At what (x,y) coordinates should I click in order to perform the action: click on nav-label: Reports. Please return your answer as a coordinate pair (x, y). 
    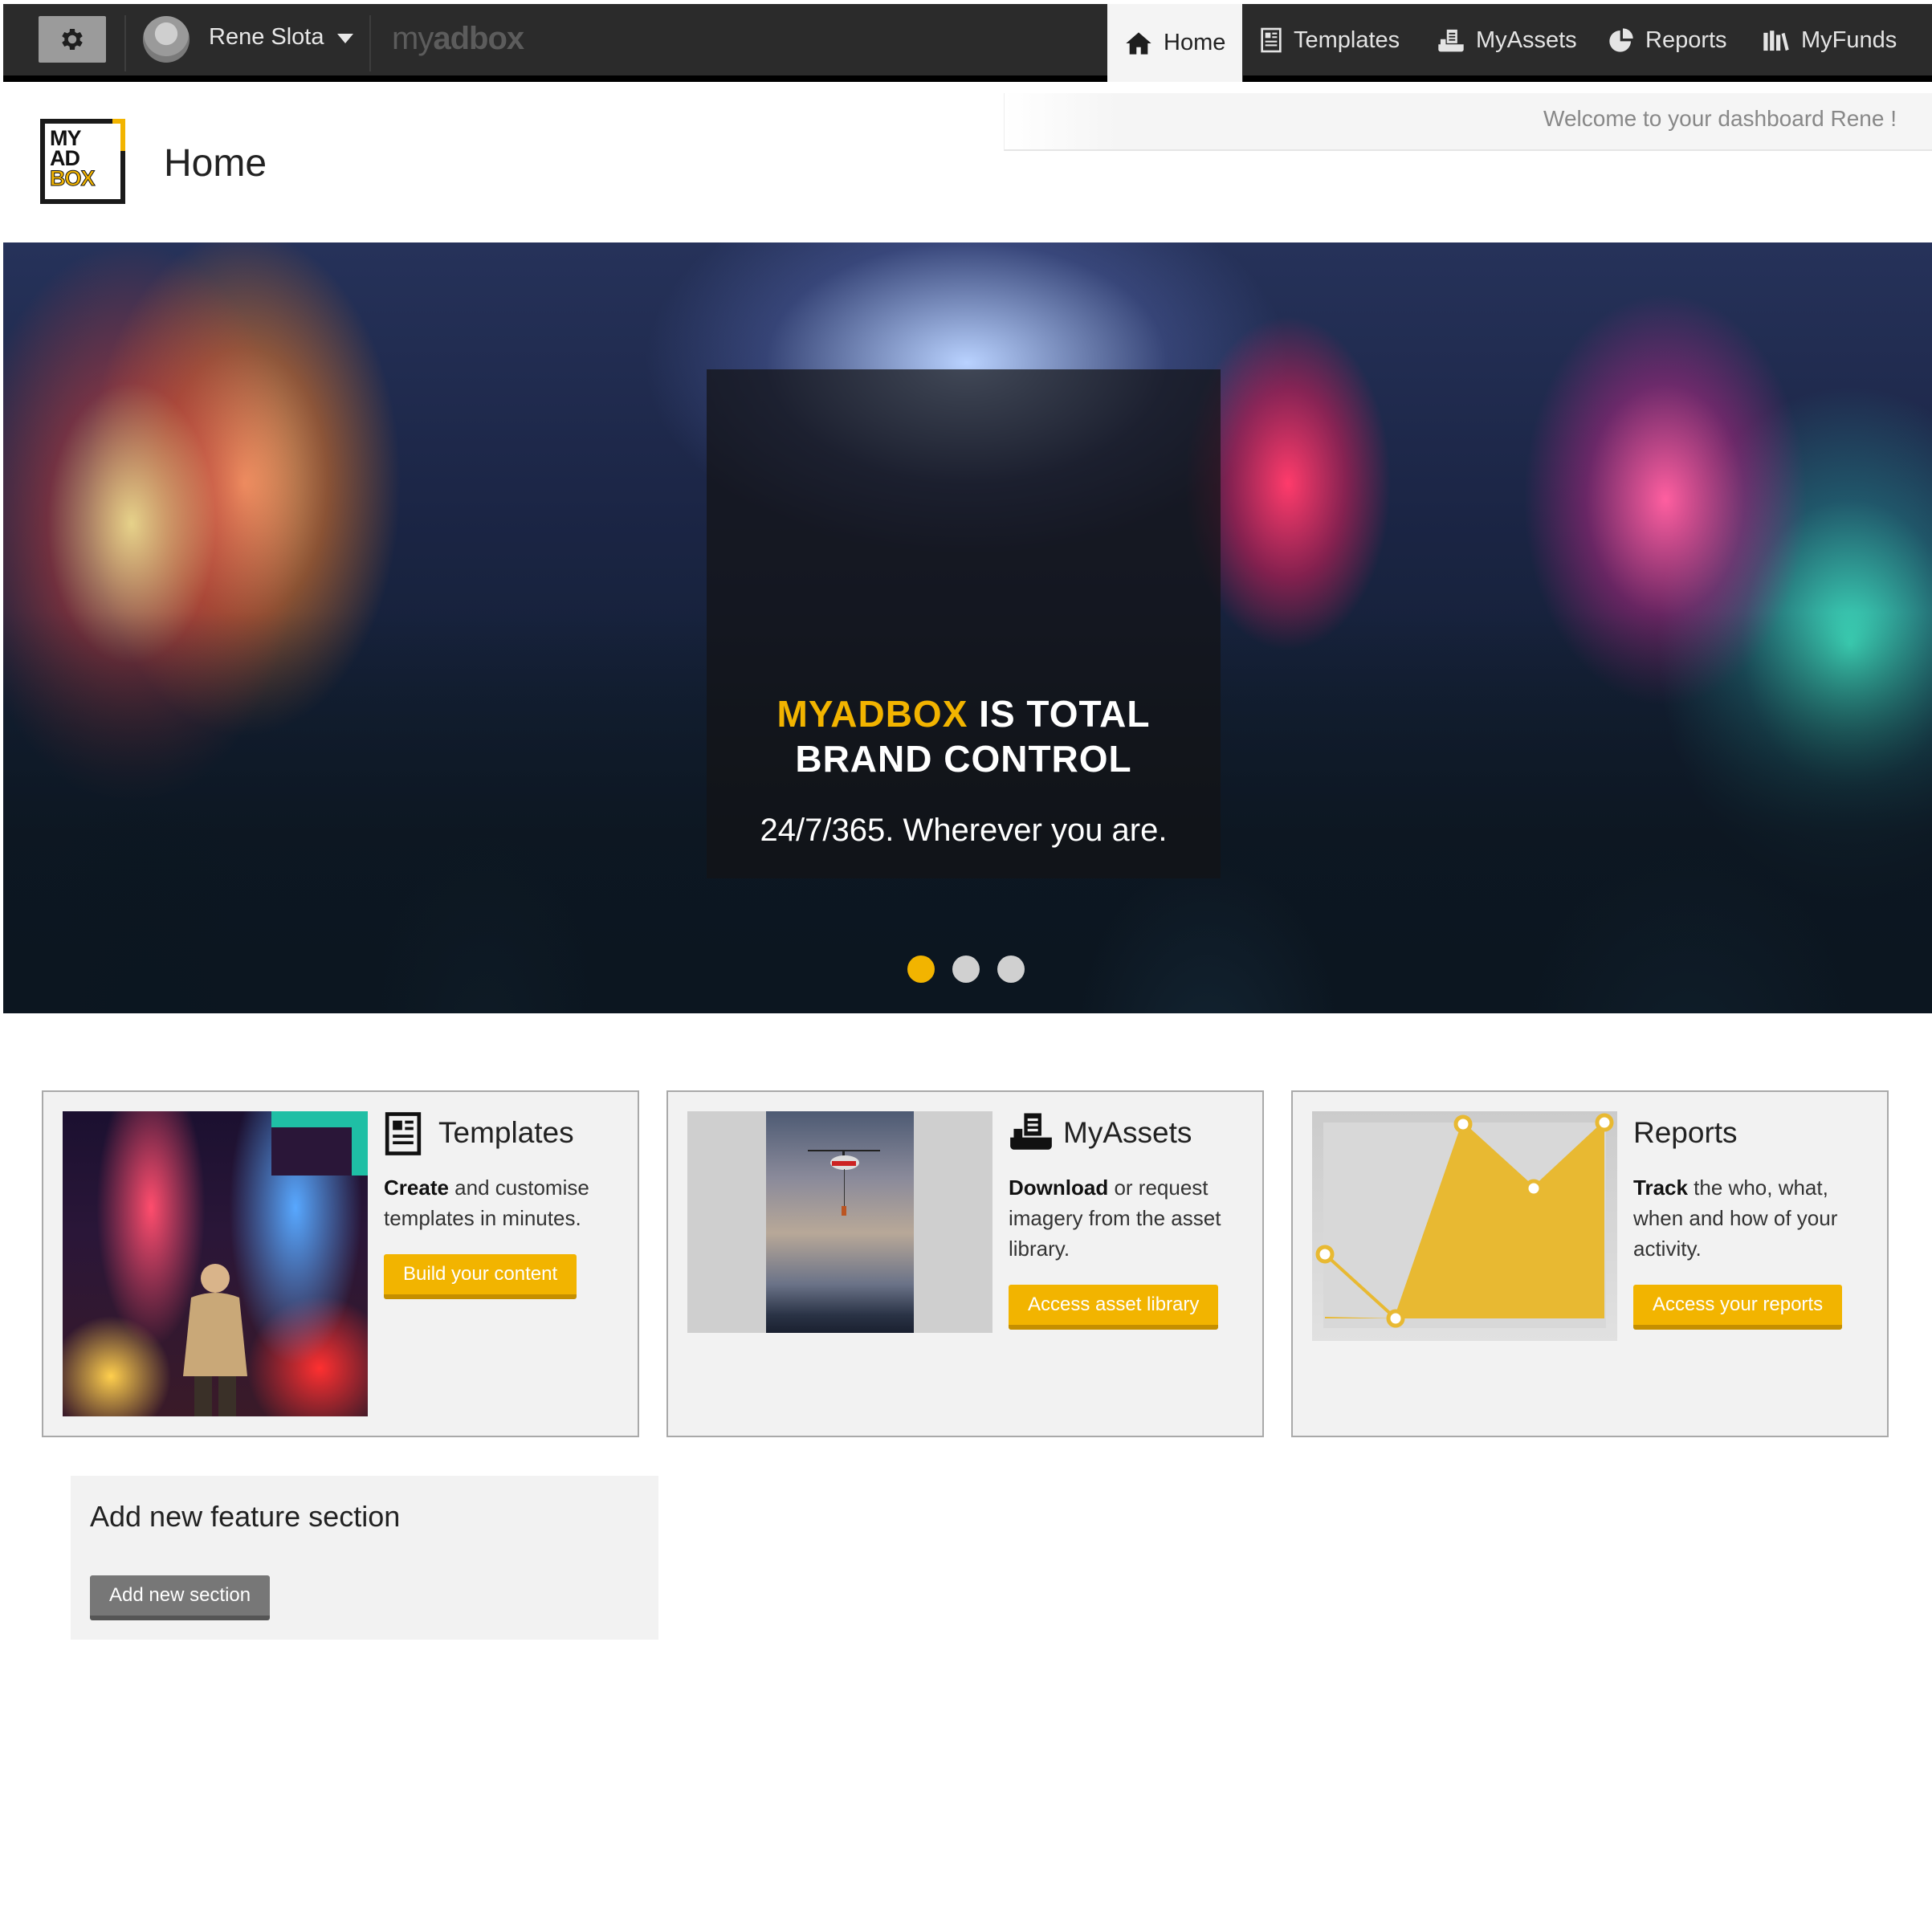
    Looking at the image, I should click on (1686, 40).